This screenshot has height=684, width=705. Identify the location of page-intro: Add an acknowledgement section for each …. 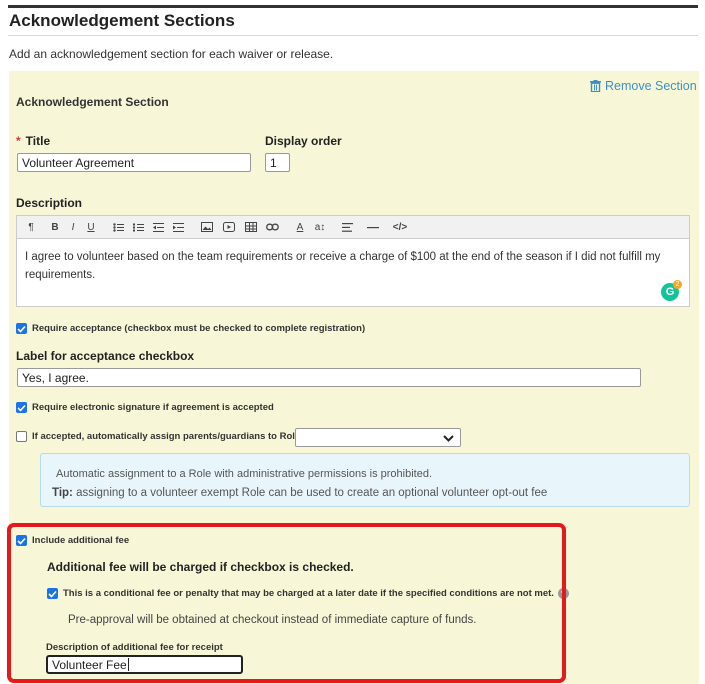
(171, 54).